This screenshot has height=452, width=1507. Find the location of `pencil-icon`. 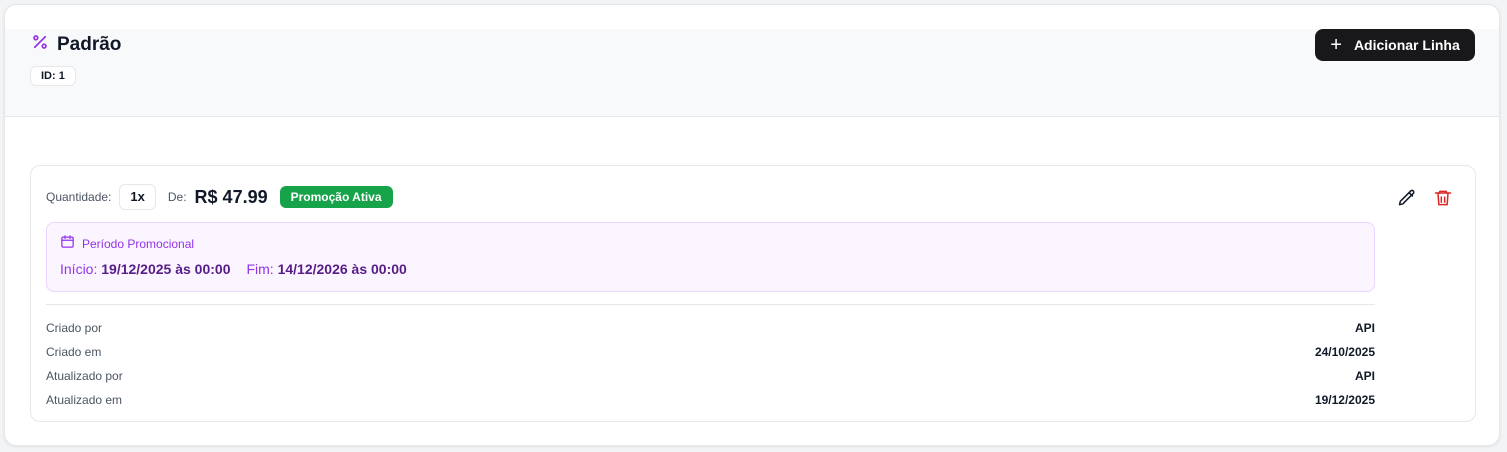

pencil-icon is located at coordinates (1407, 198).